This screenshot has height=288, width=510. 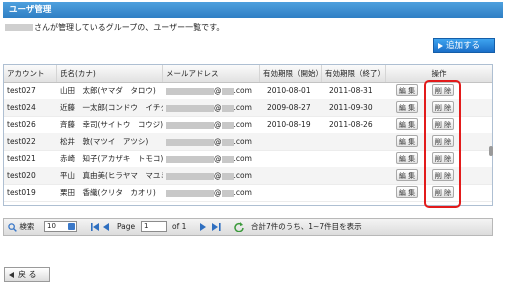 I want to click on col-email: メールアドレス, so click(x=211, y=73).